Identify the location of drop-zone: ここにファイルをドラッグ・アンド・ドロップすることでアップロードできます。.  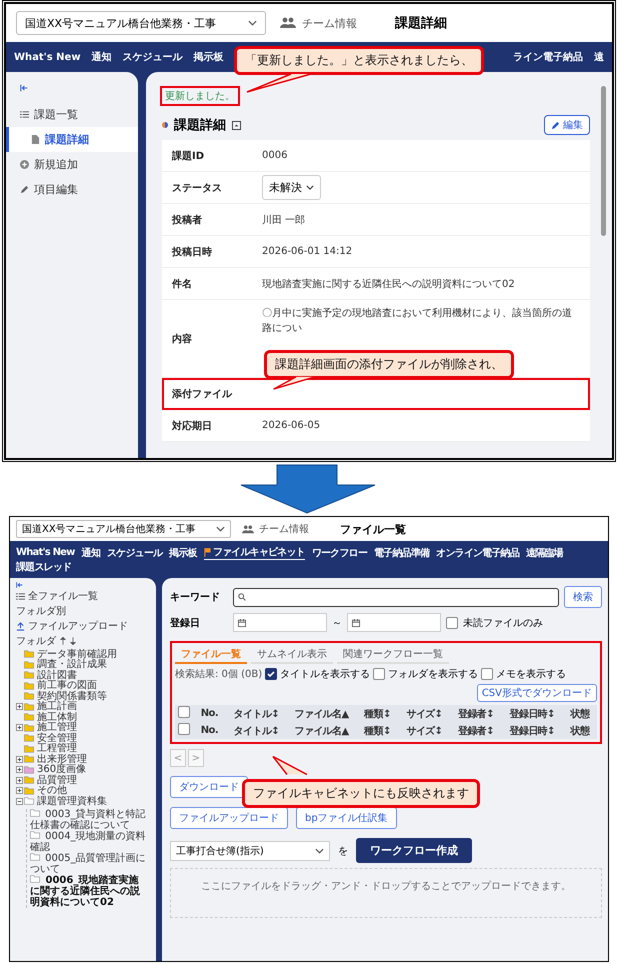
(386, 893).